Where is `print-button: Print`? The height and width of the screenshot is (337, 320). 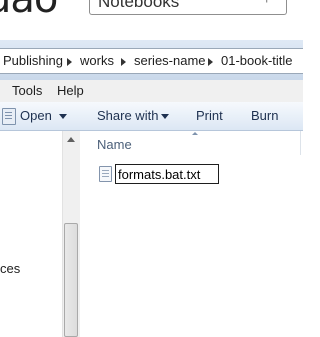 print-button: Print is located at coordinates (209, 115).